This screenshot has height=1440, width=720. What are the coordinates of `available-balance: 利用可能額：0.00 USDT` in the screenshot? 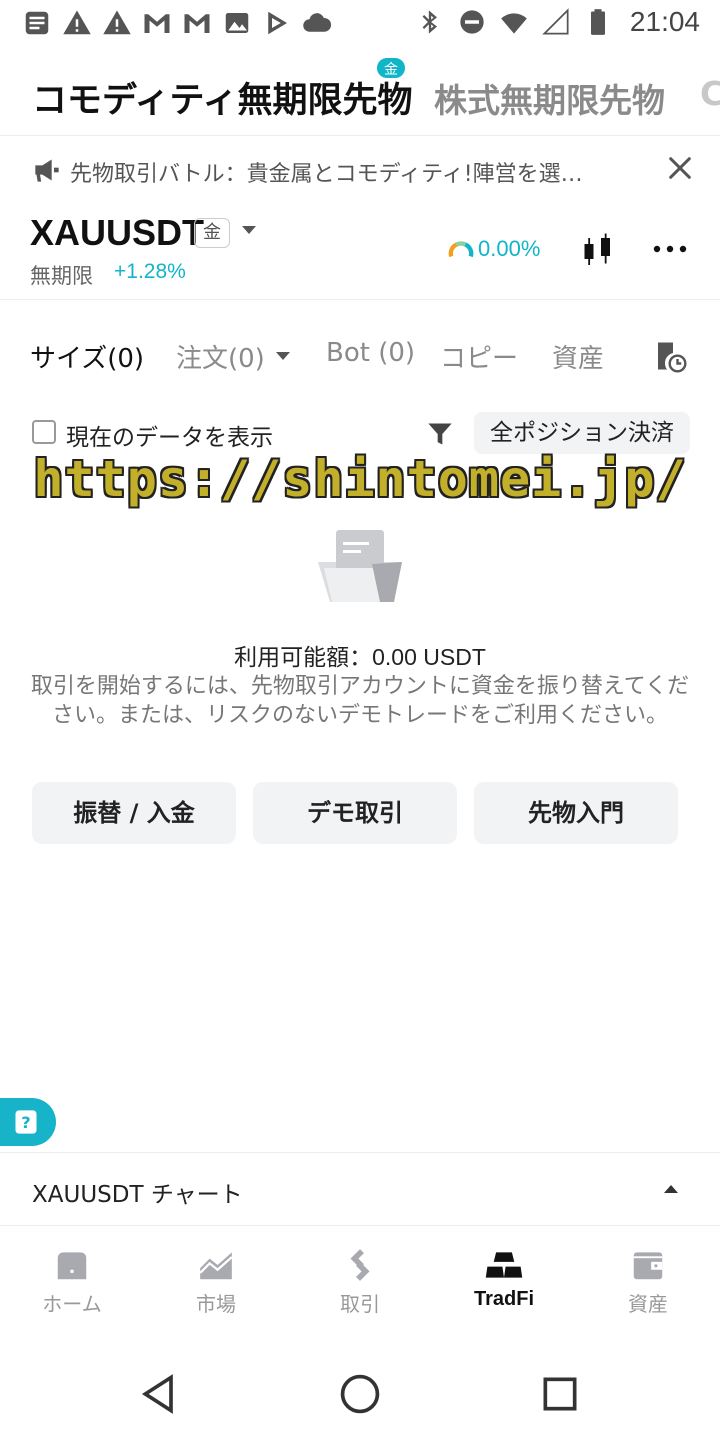 It's located at (360, 655).